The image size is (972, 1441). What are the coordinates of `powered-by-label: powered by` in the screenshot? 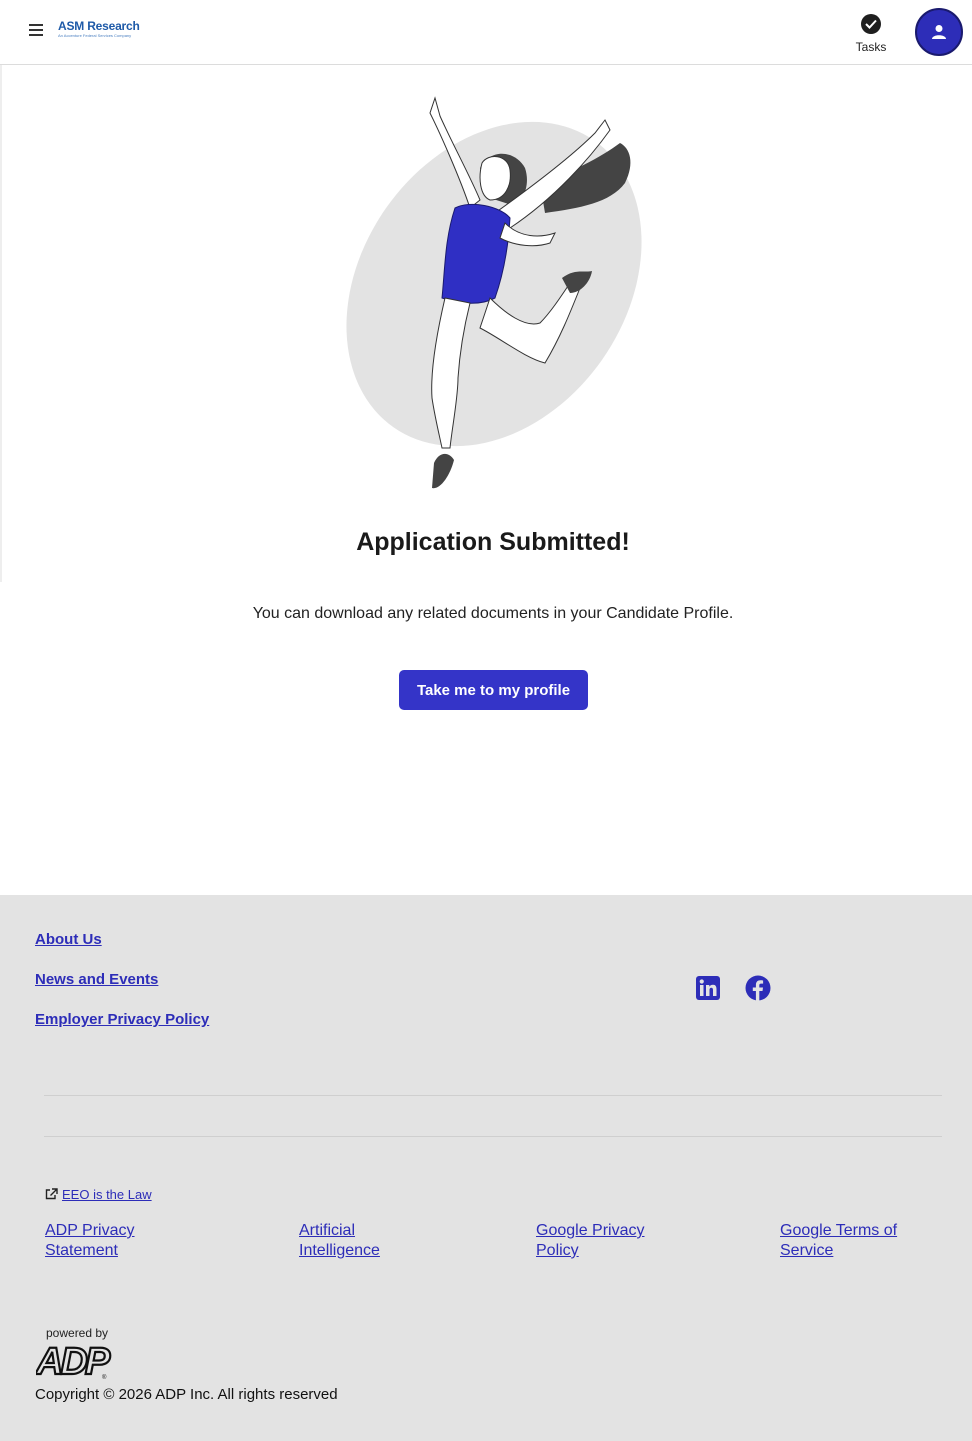 It's located at (77, 1333).